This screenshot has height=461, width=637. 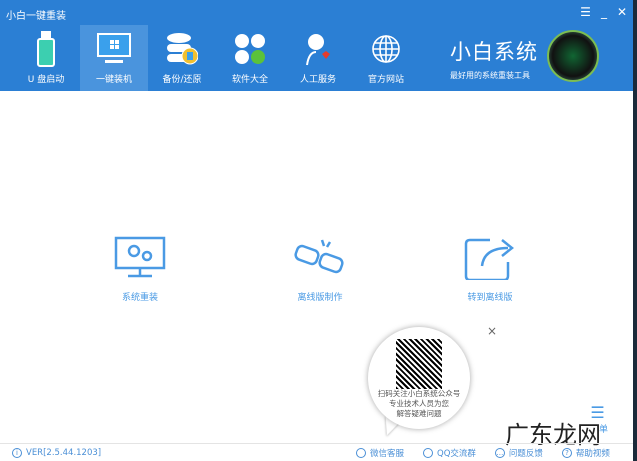 I want to click on window-edge, so click(x=635, y=230).